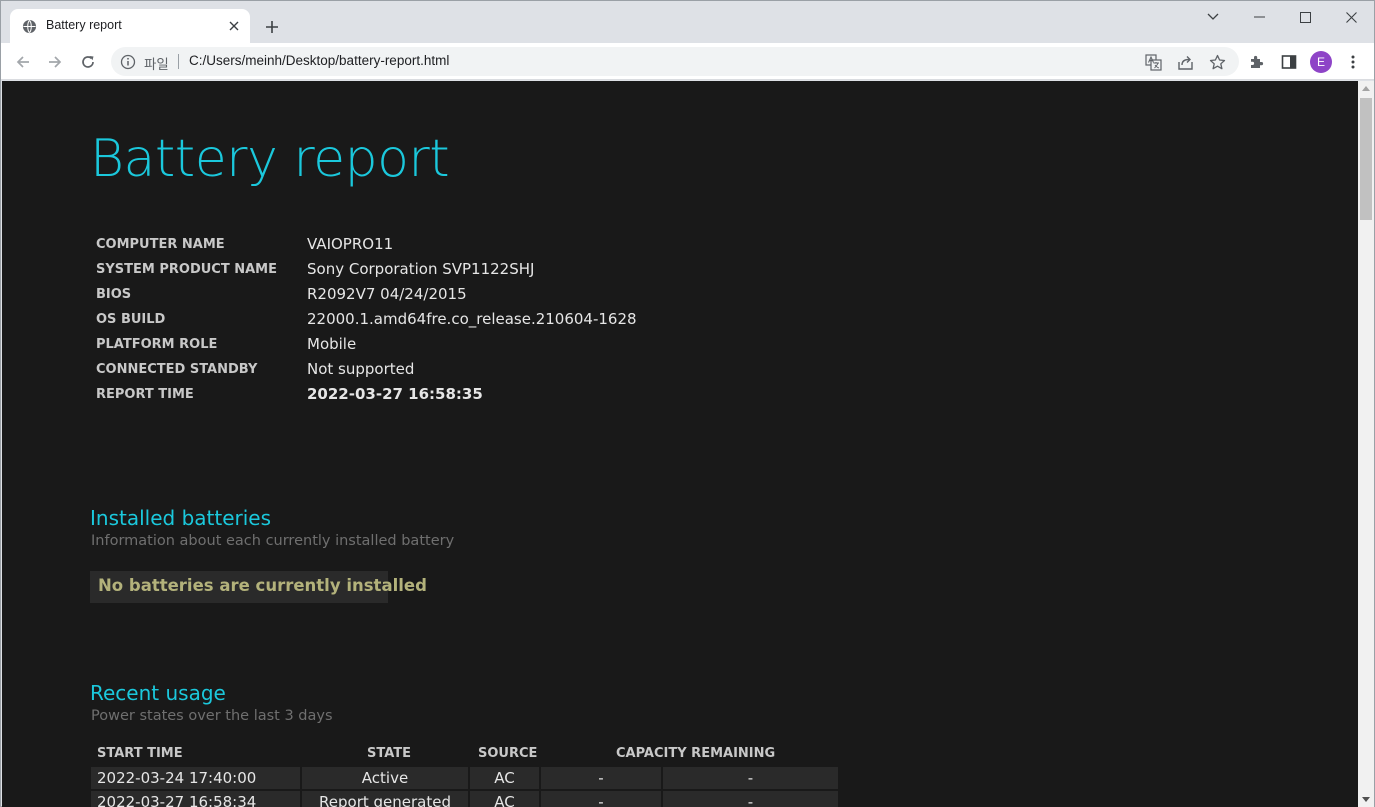  What do you see at coordinates (1366, 444) in the screenshot?
I see `vertical-scrollbar` at bounding box center [1366, 444].